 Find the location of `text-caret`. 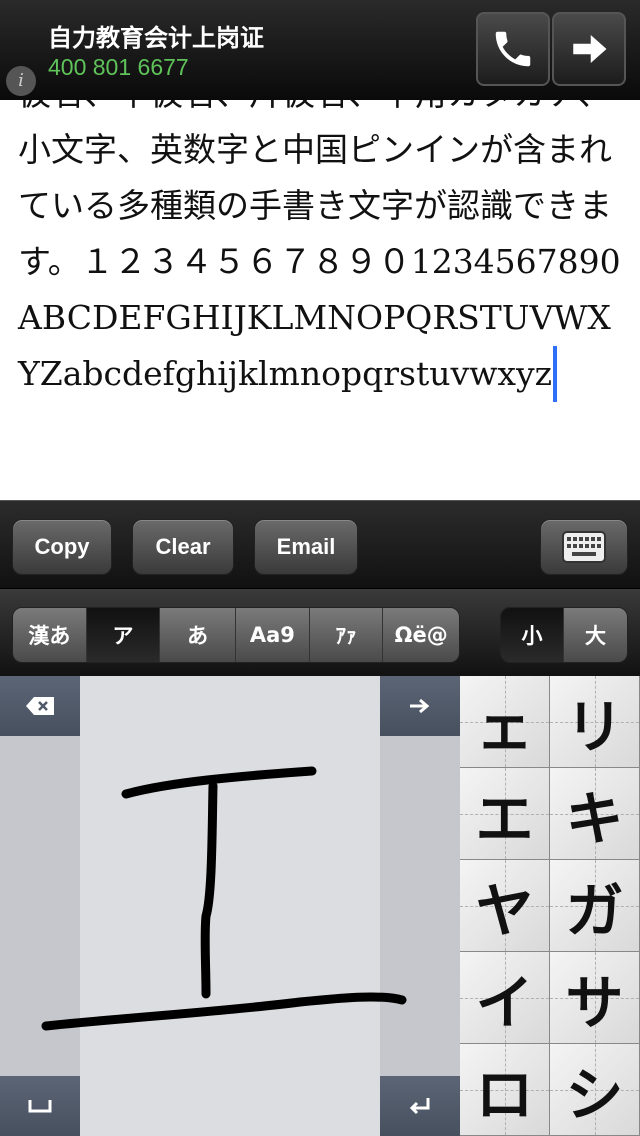

text-caret is located at coordinates (555, 374).